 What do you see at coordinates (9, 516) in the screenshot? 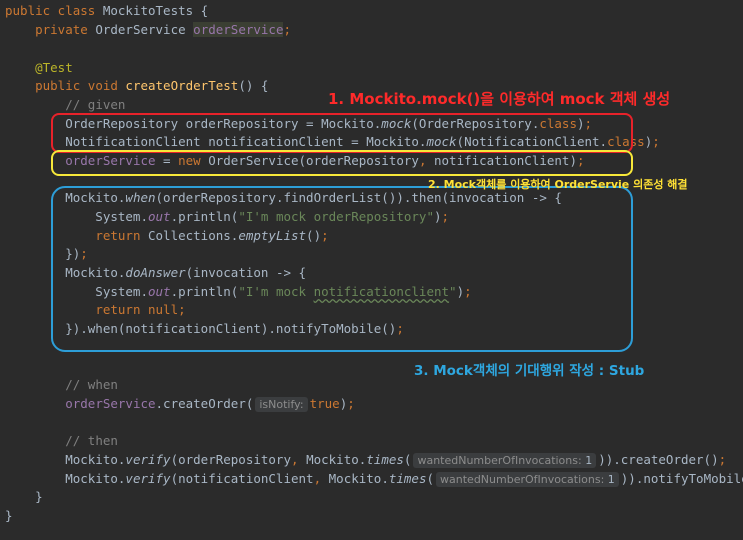
I see `code-line-close-class: }` at bounding box center [9, 516].